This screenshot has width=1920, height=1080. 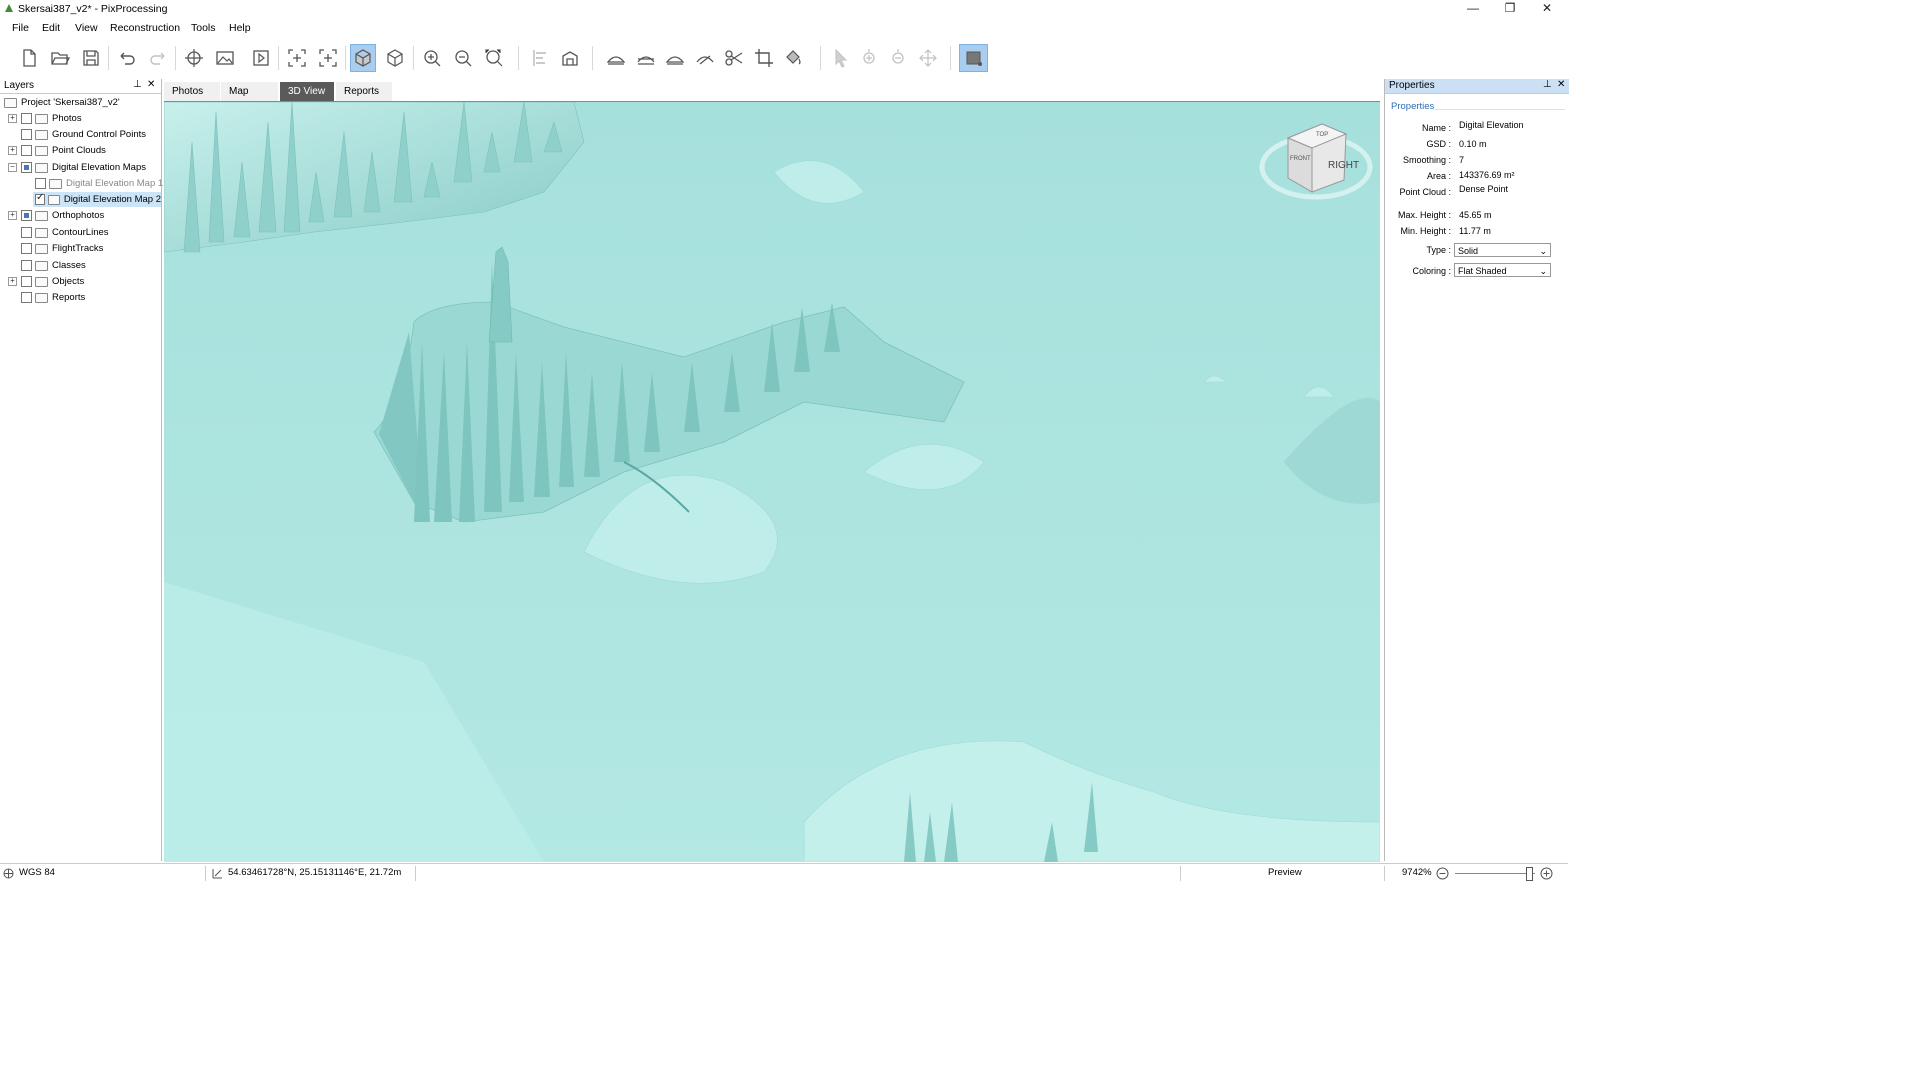 I want to click on collapse-icon: −, so click(x=12, y=167).